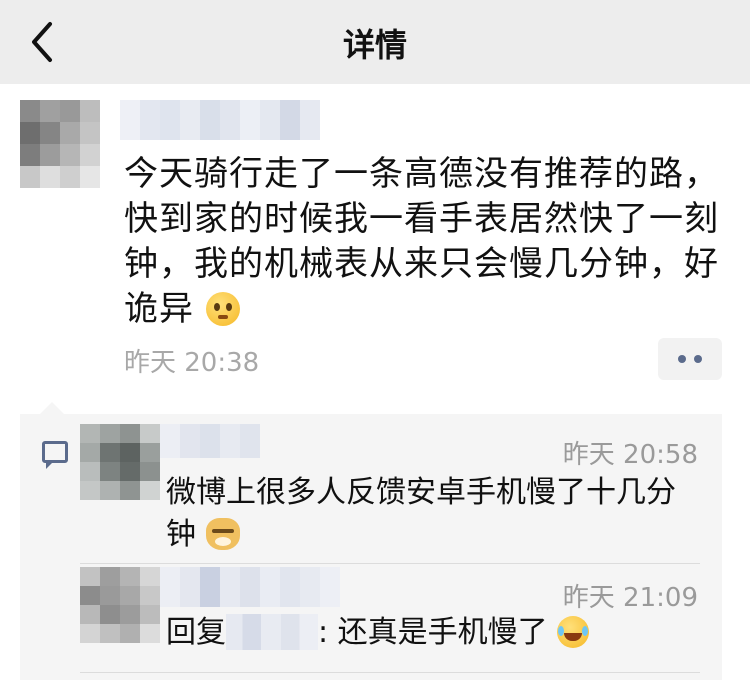 The height and width of the screenshot is (680, 750). What do you see at coordinates (272, 632) in the screenshot?
I see `reply-target-name` at bounding box center [272, 632].